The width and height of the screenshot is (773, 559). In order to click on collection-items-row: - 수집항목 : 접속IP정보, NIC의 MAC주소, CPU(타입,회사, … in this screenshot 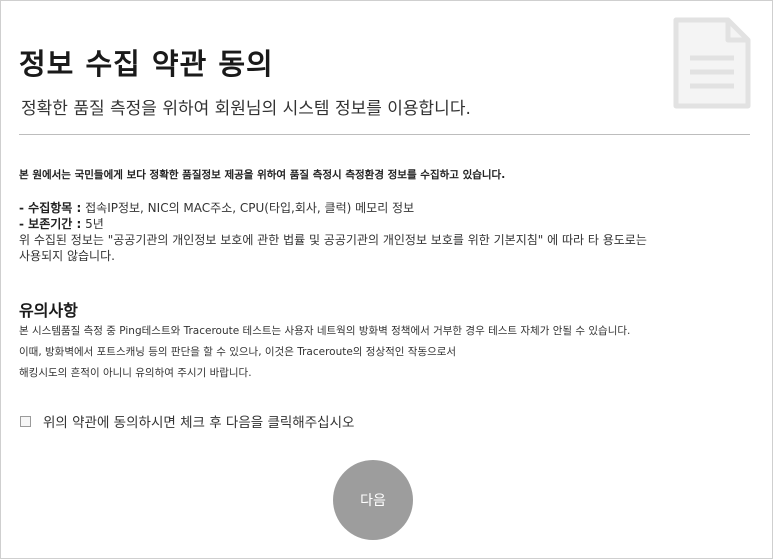, I will do `click(333, 208)`.